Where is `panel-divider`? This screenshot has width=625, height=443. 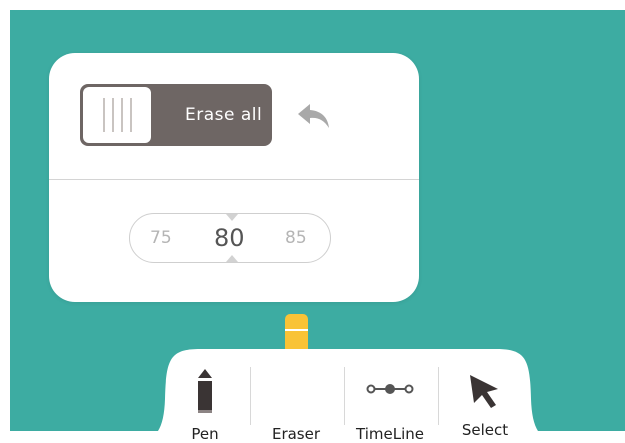 panel-divider is located at coordinates (234, 179).